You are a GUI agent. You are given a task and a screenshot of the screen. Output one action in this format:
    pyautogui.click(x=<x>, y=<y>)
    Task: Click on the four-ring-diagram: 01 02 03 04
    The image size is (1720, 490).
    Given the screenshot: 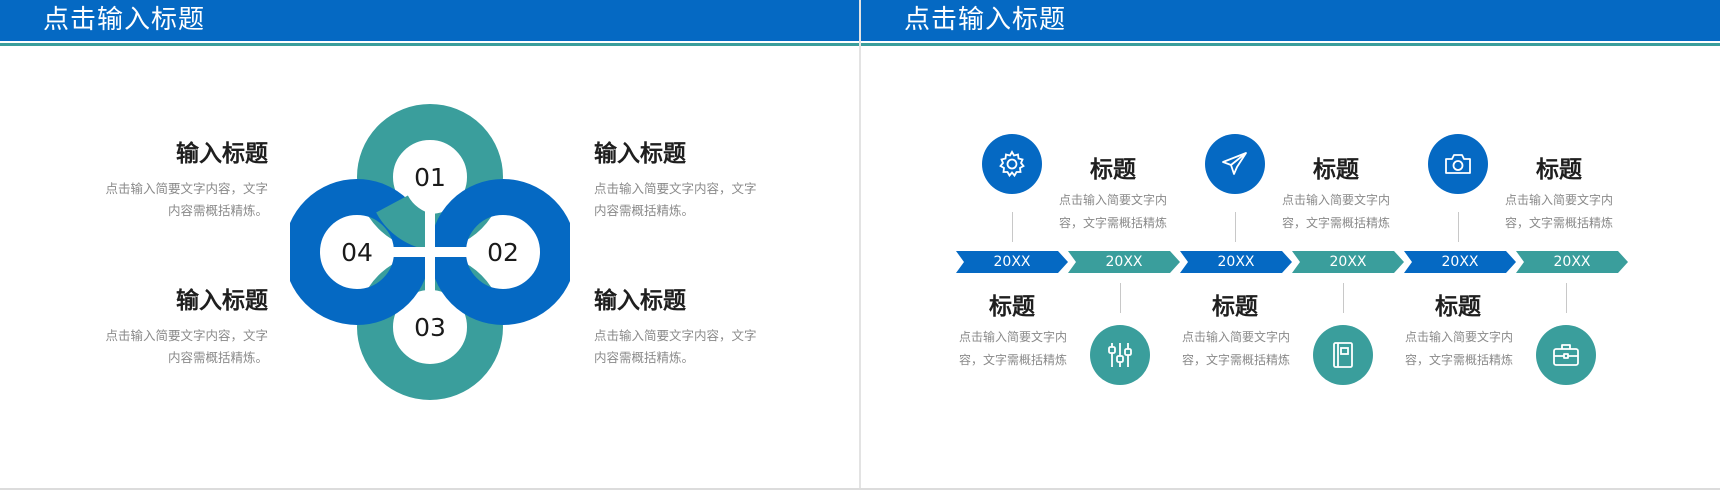 What is the action you would take?
    pyautogui.click(x=430, y=252)
    